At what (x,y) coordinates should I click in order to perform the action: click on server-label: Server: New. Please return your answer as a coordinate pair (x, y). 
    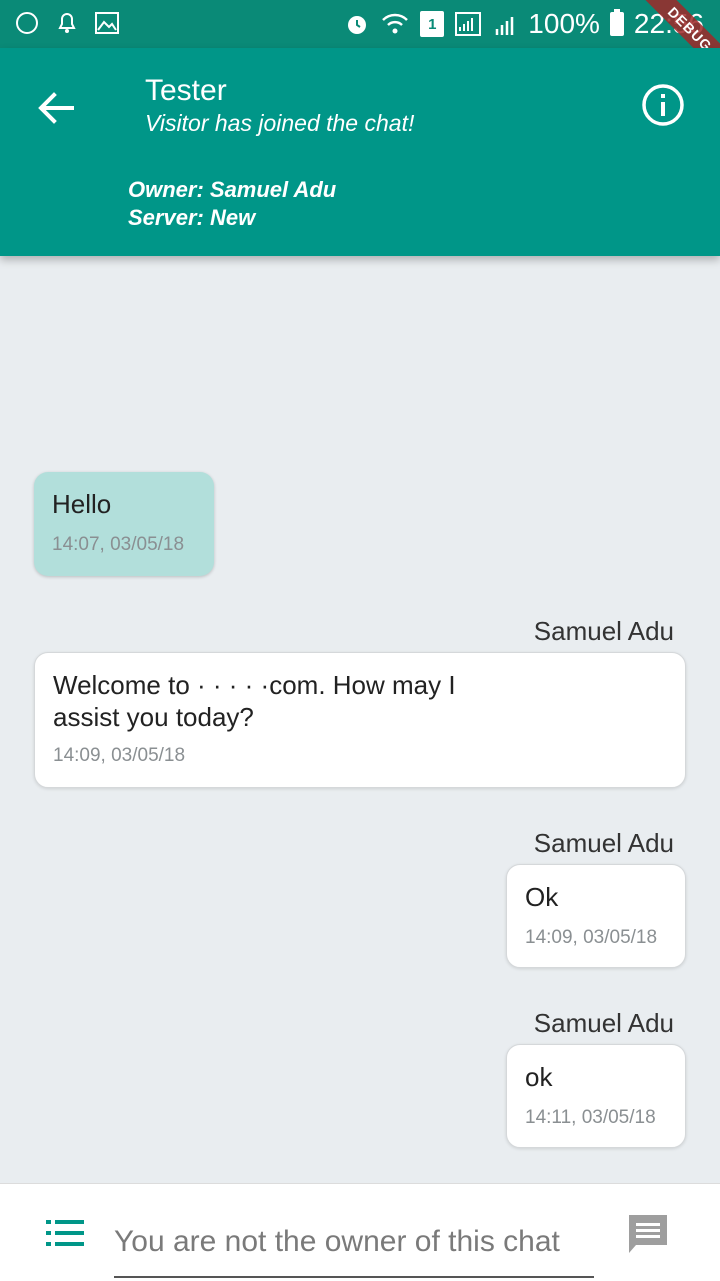
    Looking at the image, I should click on (192, 217).